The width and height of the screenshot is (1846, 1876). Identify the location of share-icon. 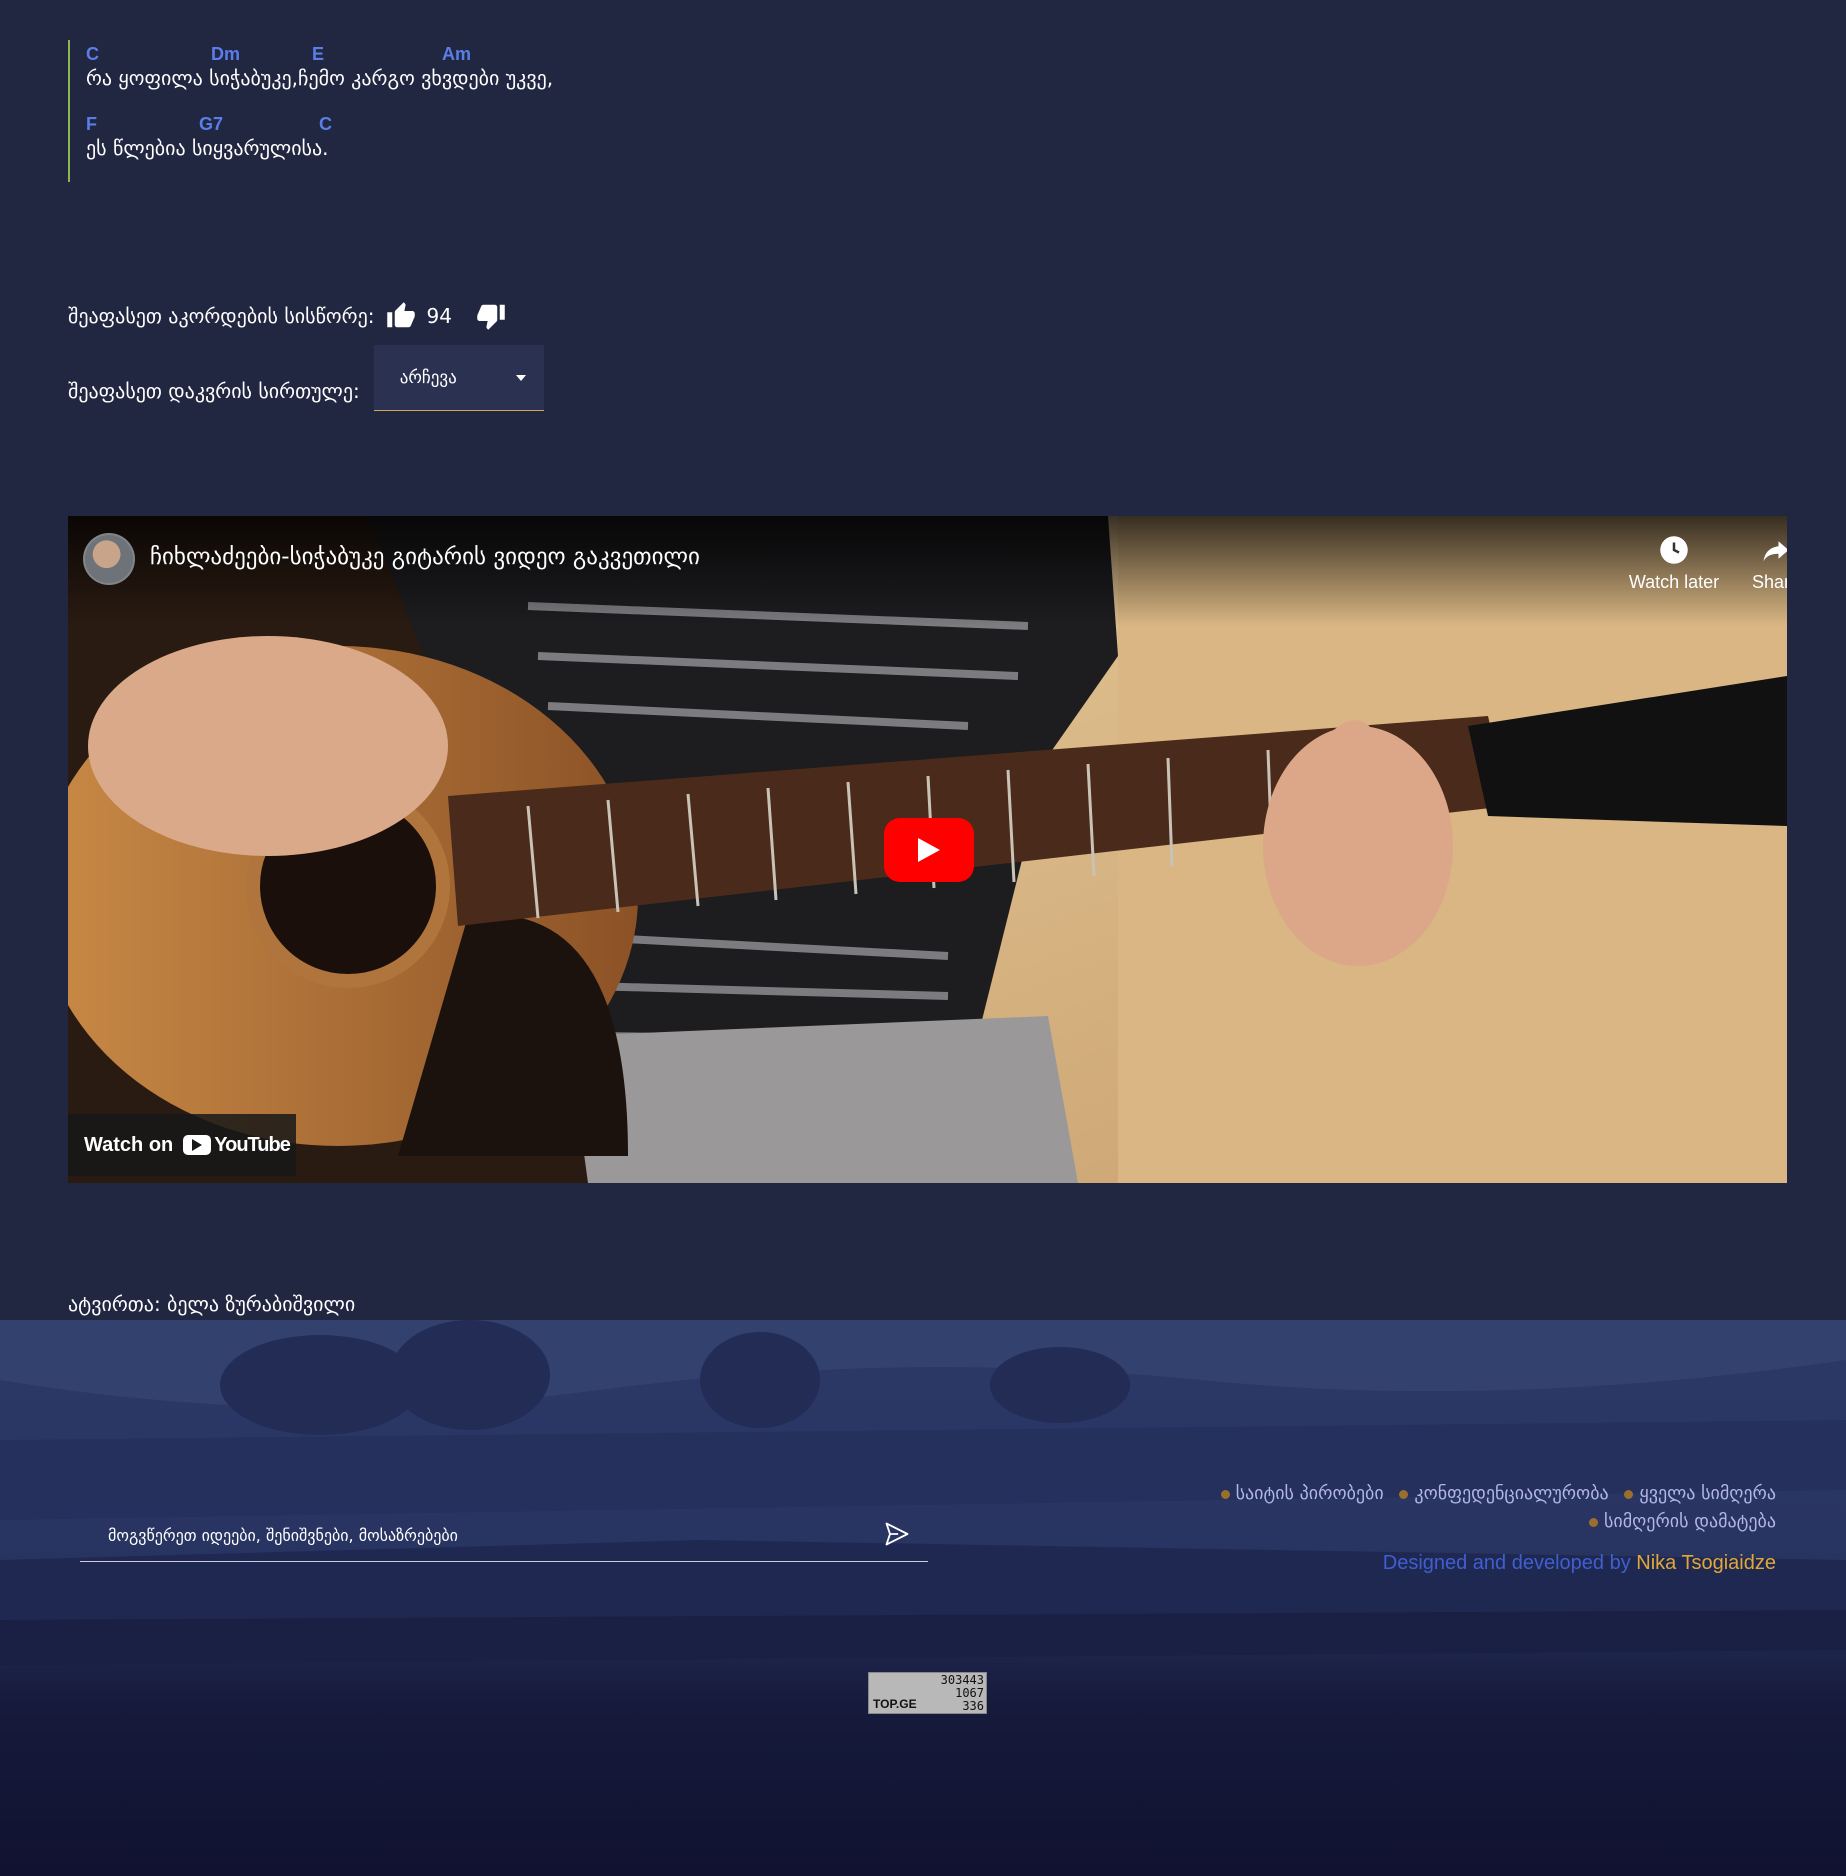
(1756, 550).